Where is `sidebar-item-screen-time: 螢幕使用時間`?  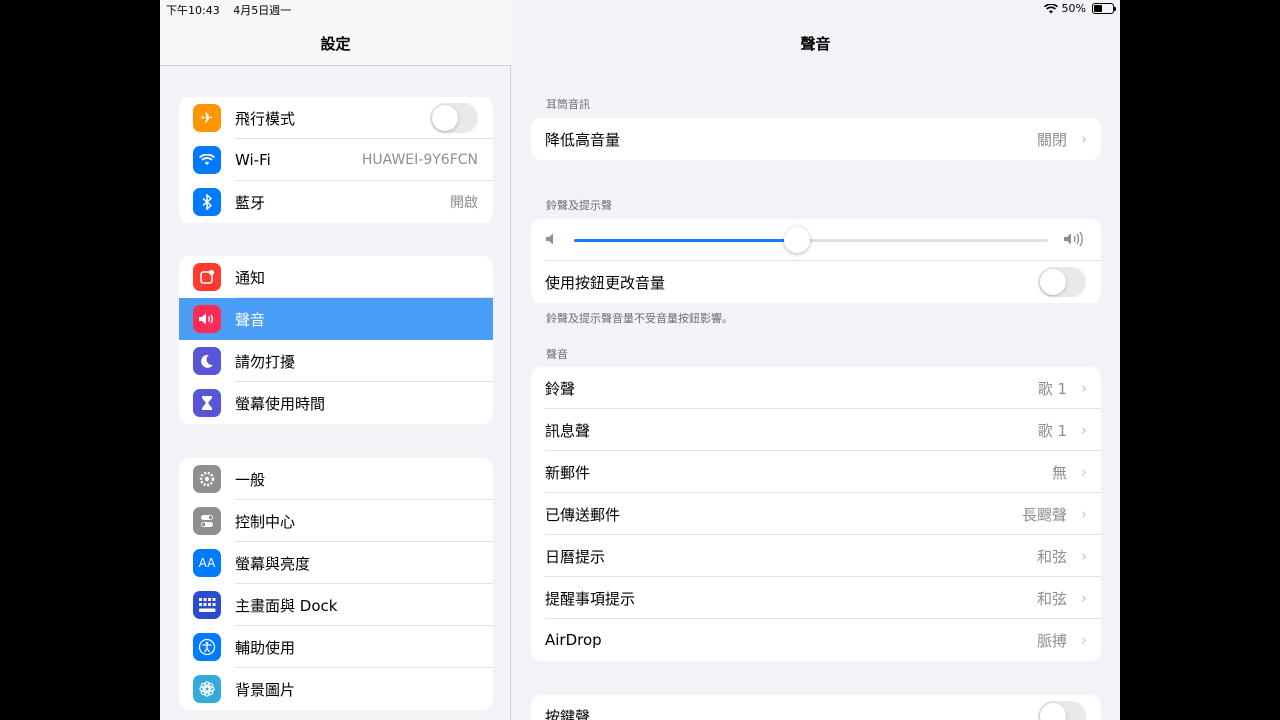
sidebar-item-screen-time: 螢幕使用時間 is located at coordinates (336, 403).